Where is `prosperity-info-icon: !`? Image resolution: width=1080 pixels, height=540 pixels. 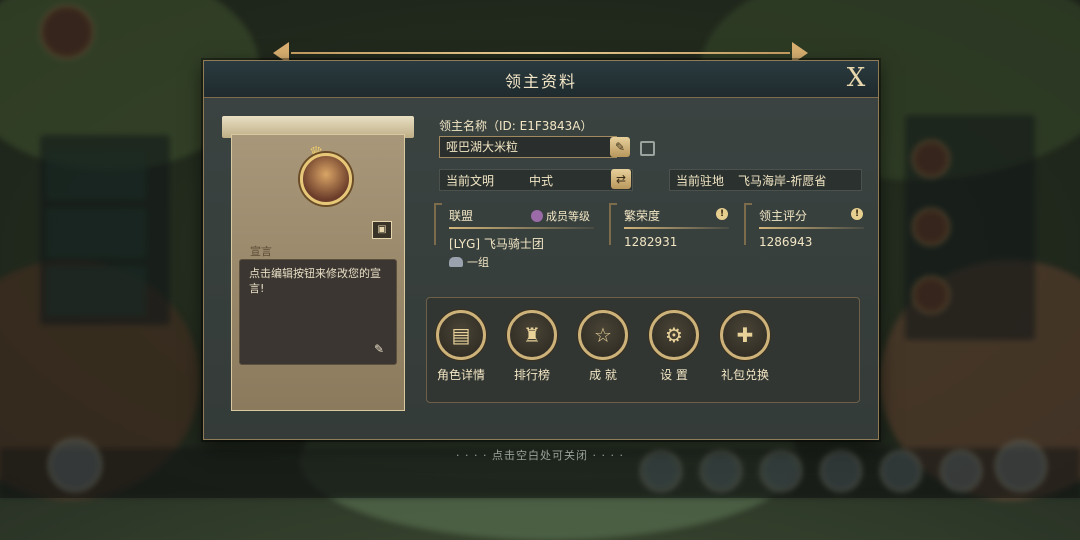
prosperity-info-icon: ! is located at coordinates (722, 214).